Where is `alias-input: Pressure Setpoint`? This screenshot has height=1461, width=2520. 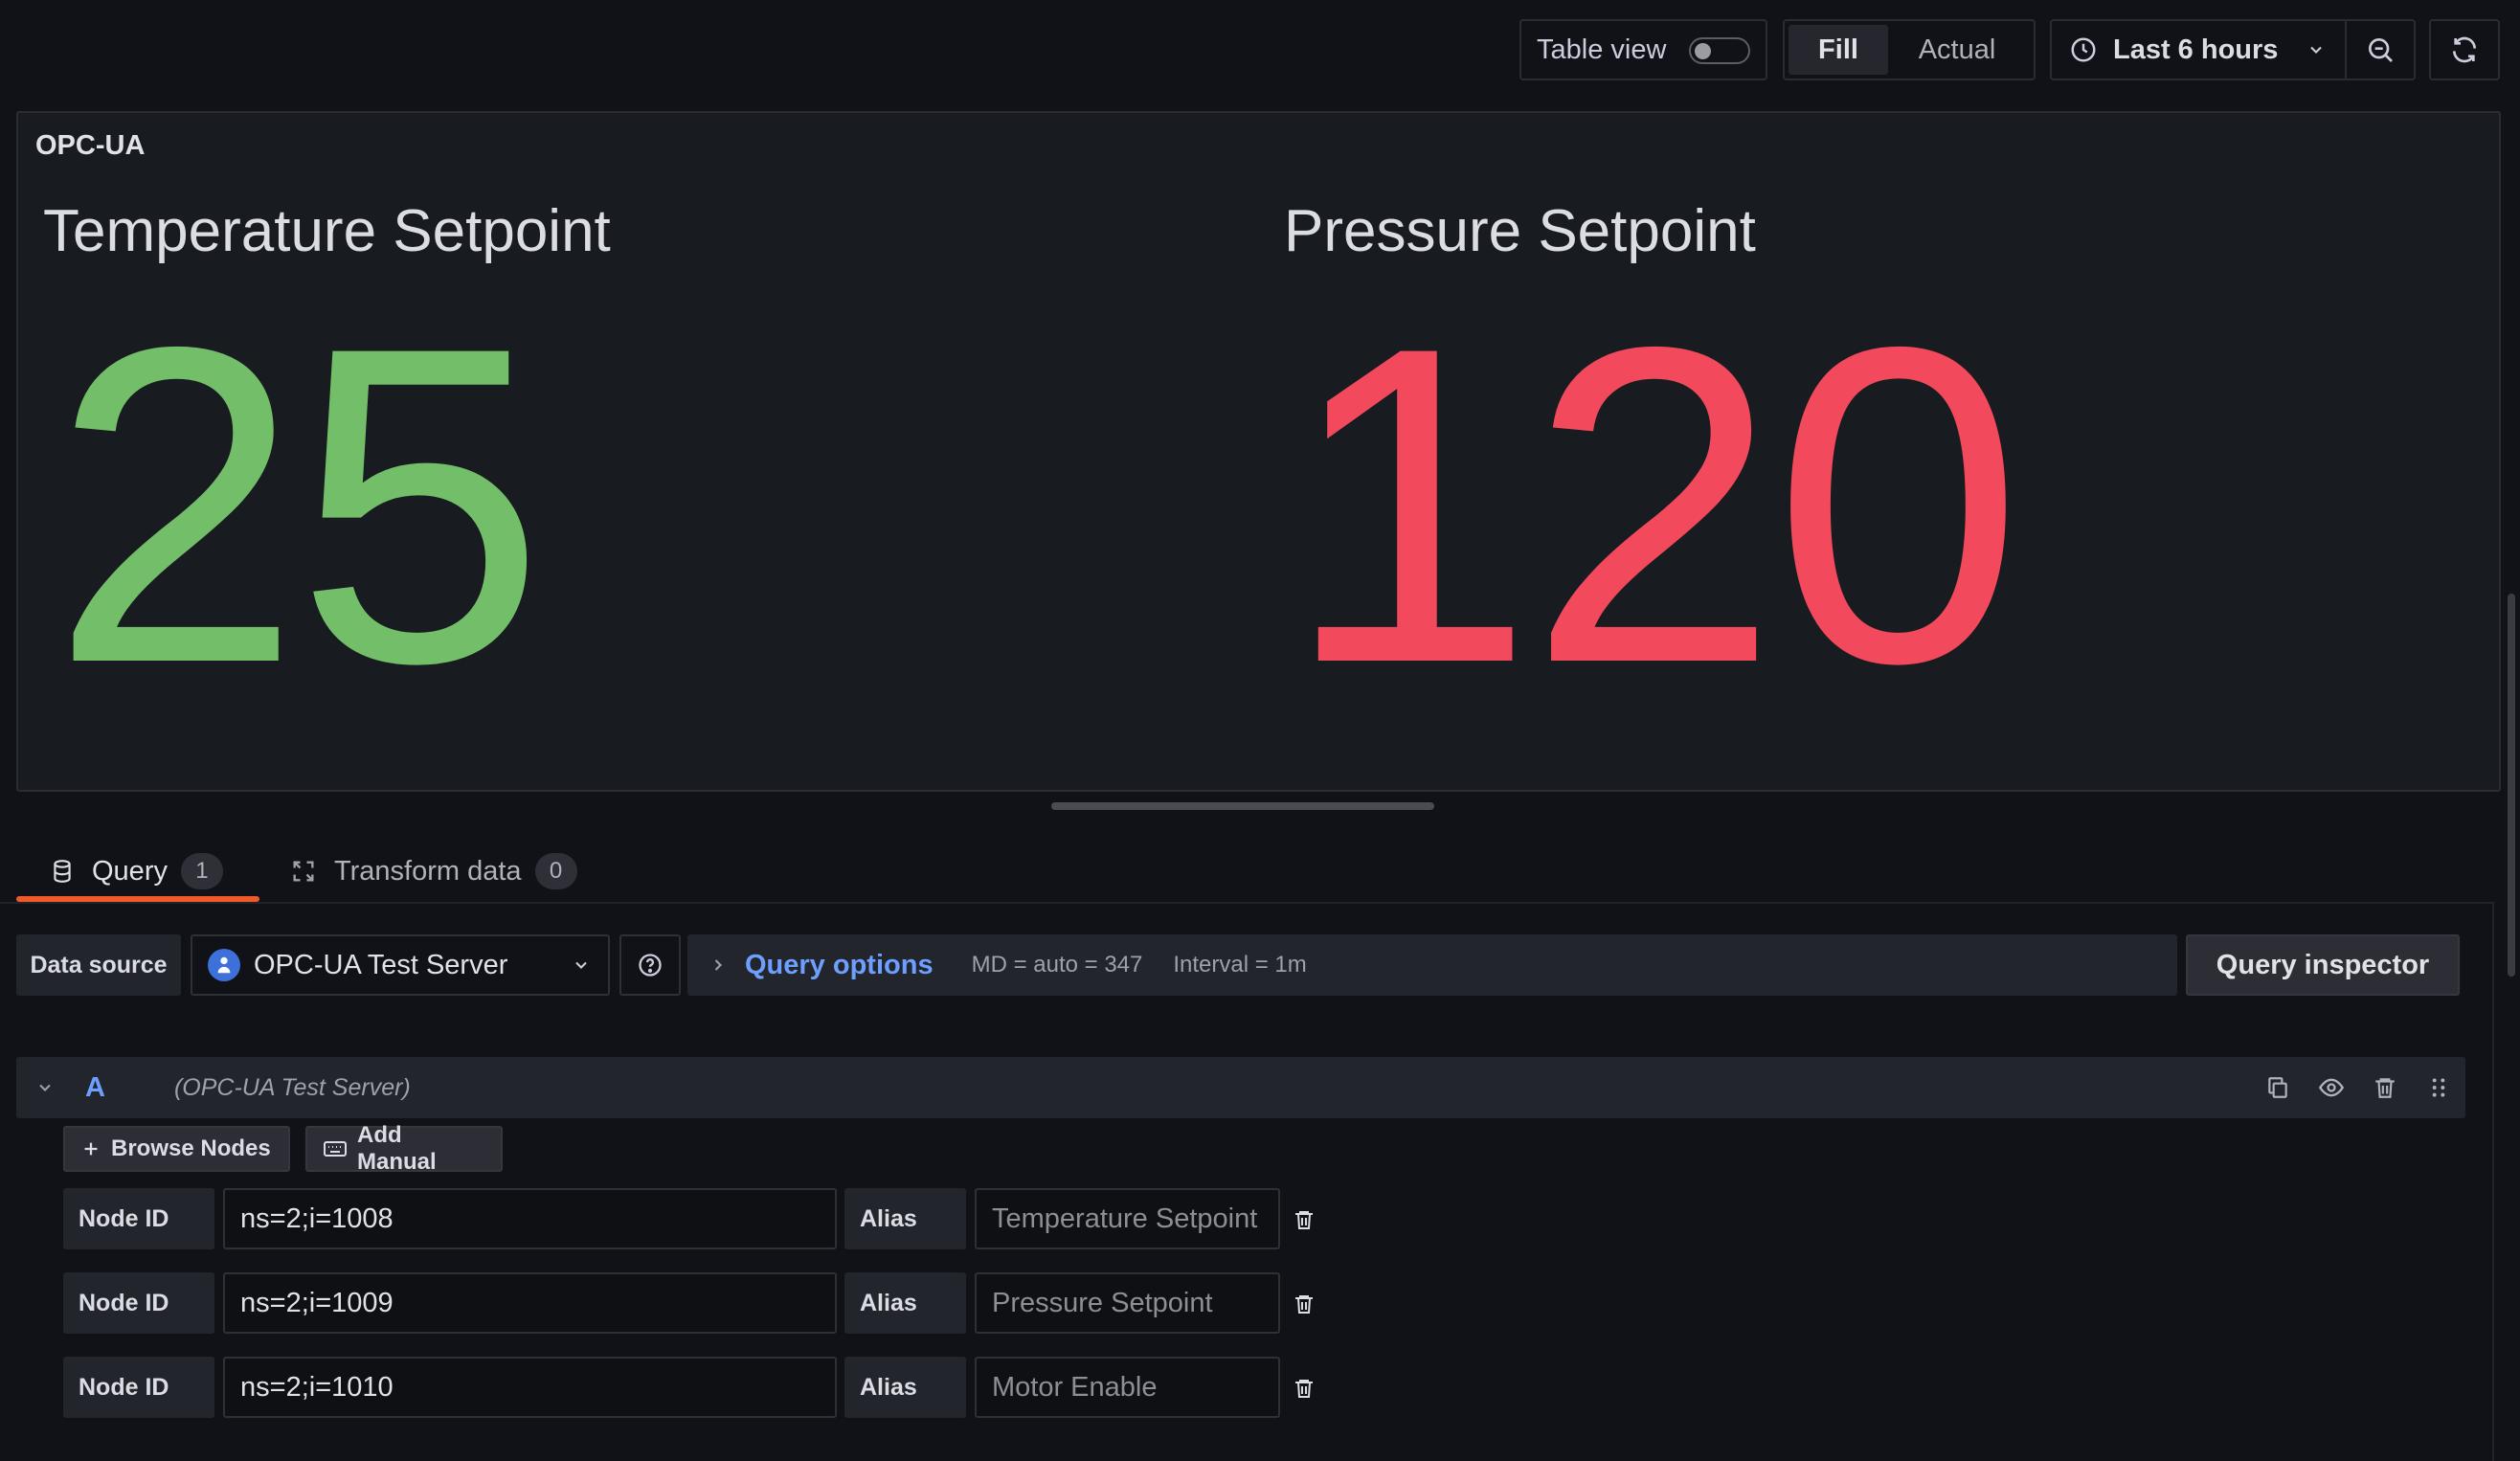 alias-input: Pressure Setpoint is located at coordinates (1127, 1303).